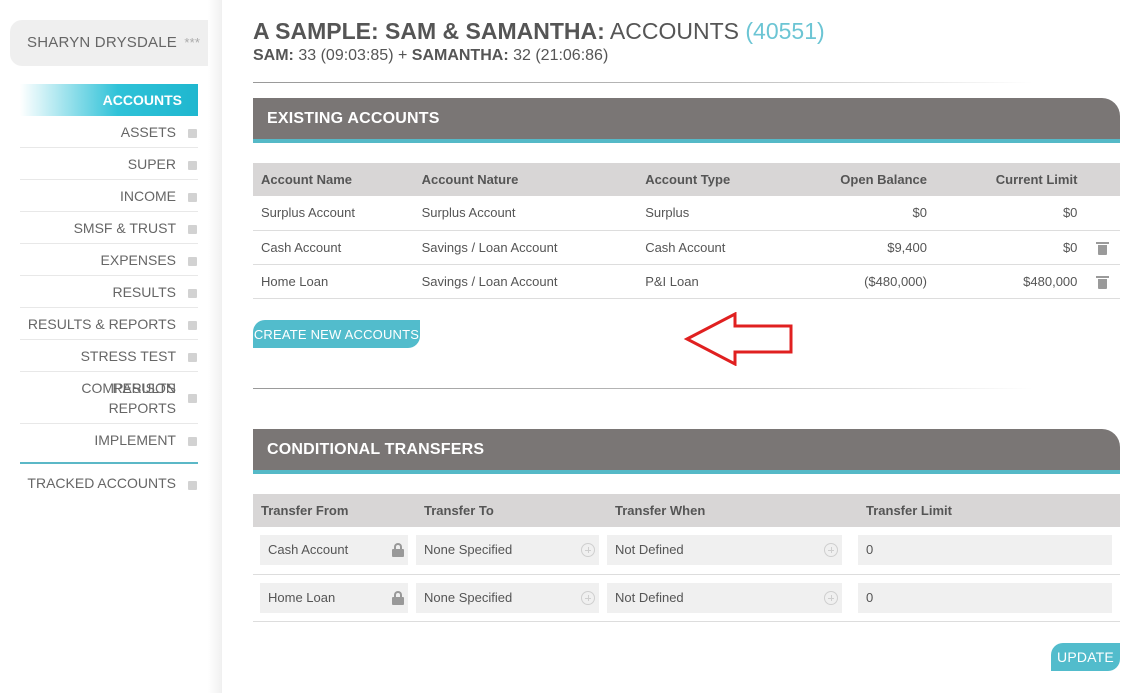 Image resolution: width=1145 pixels, height=693 pixels. I want to click on section-title: EXISTING ACCOUNTS, so click(353, 118).